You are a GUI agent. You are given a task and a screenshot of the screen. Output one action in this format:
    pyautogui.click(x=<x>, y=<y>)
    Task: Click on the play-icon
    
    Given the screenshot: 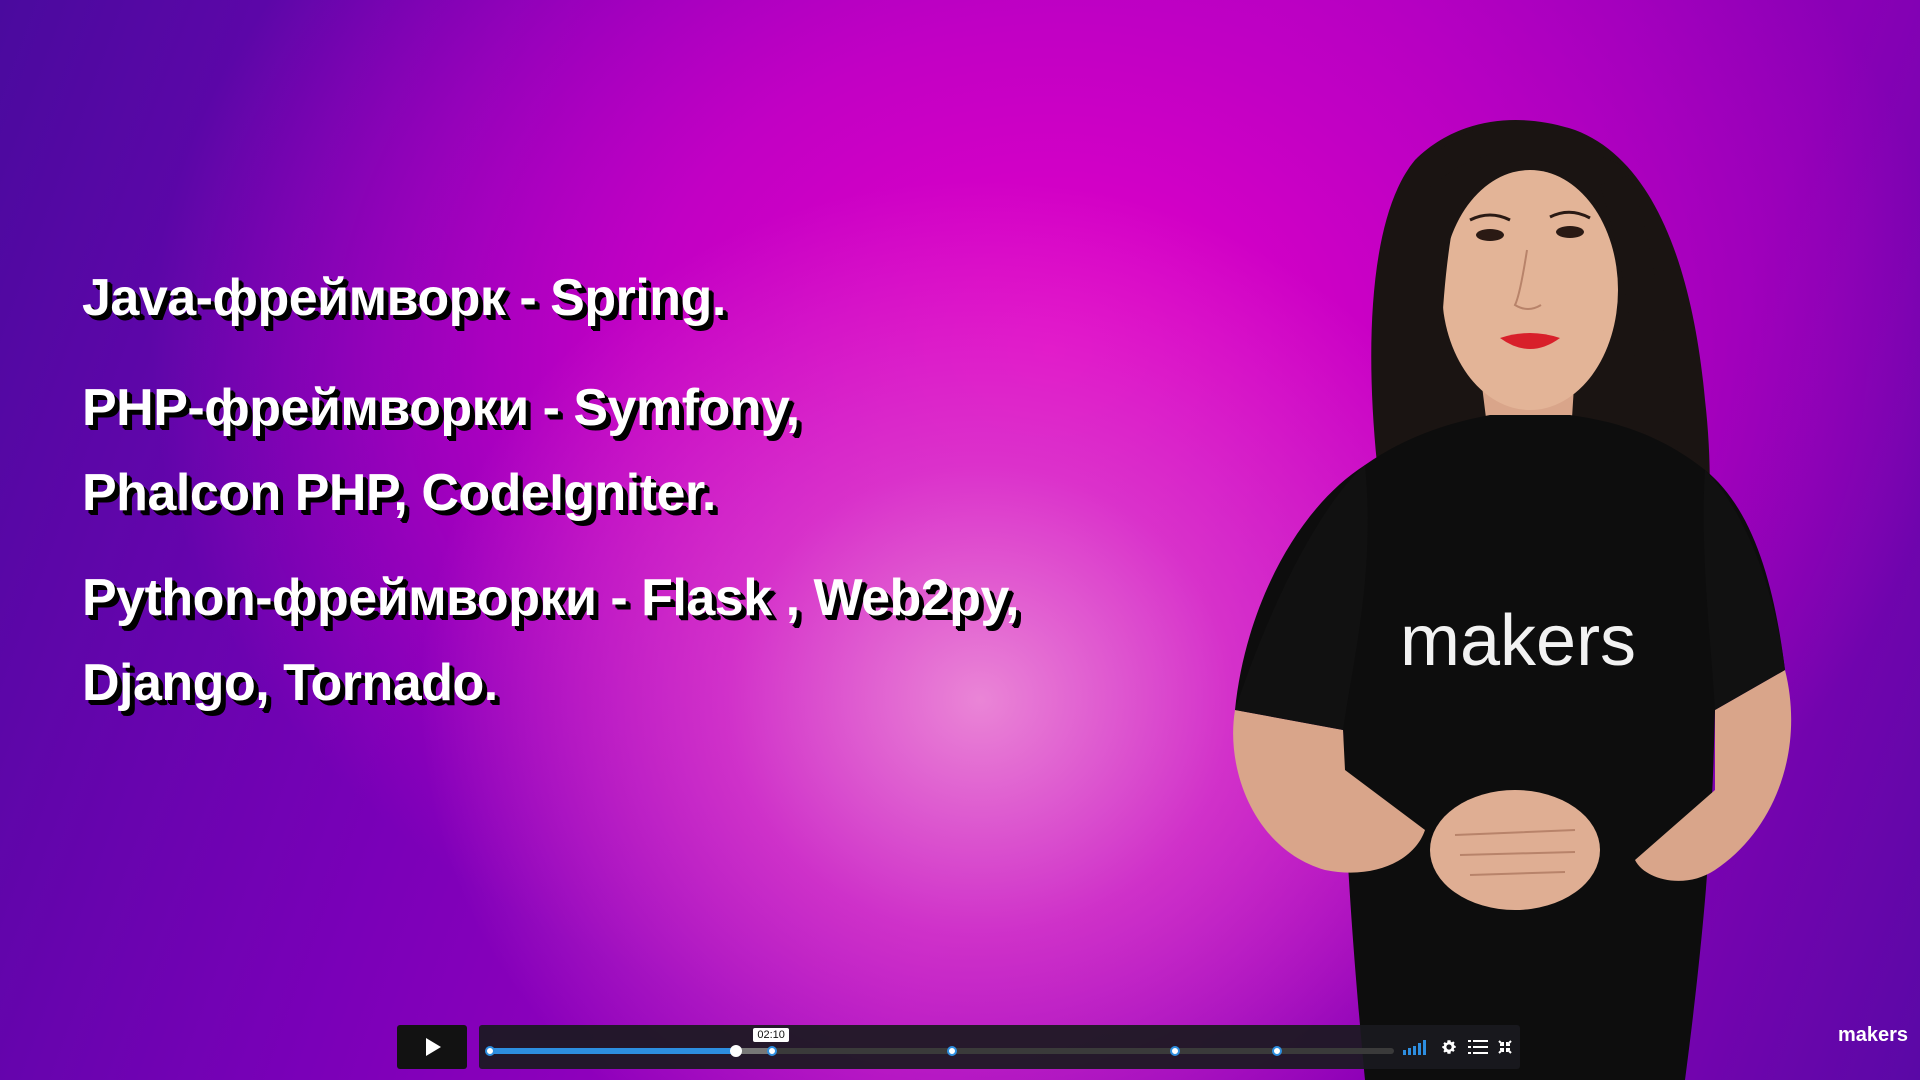 What is the action you would take?
    pyautogui.click(x=433, y=1047)
    